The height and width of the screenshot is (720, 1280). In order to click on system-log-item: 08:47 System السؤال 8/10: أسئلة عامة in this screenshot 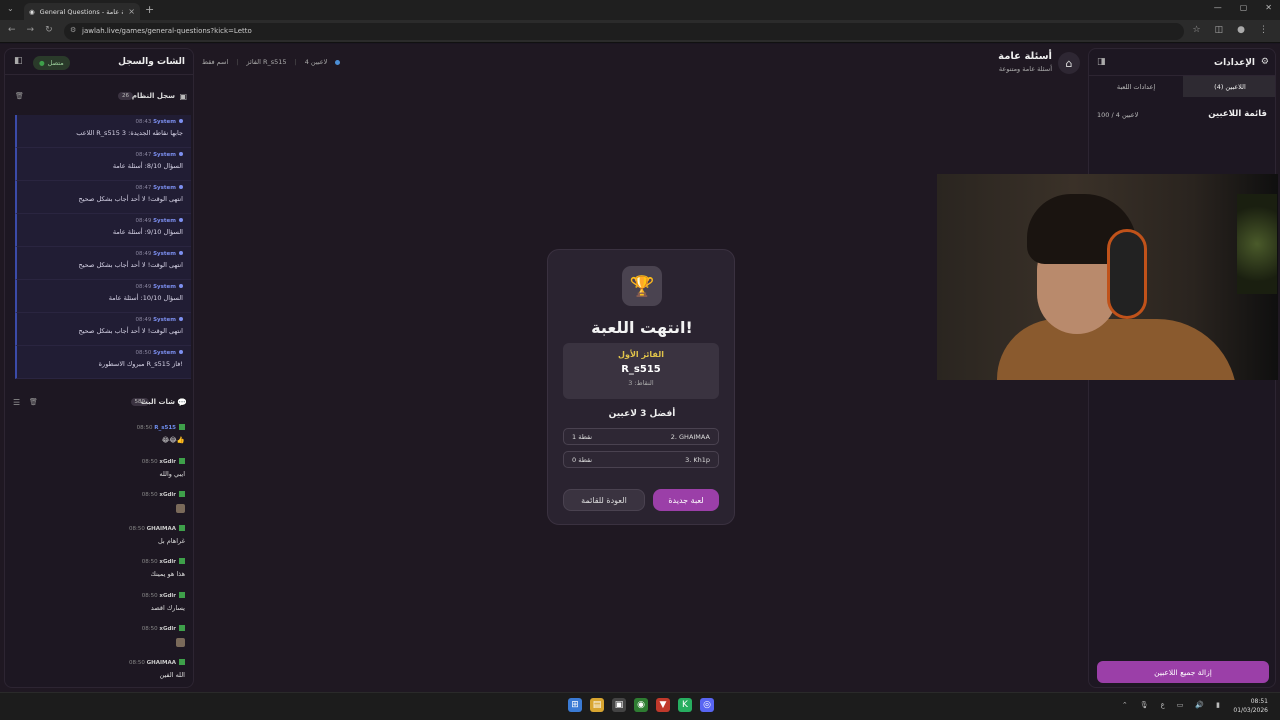, I will do `click(103, 164)`.